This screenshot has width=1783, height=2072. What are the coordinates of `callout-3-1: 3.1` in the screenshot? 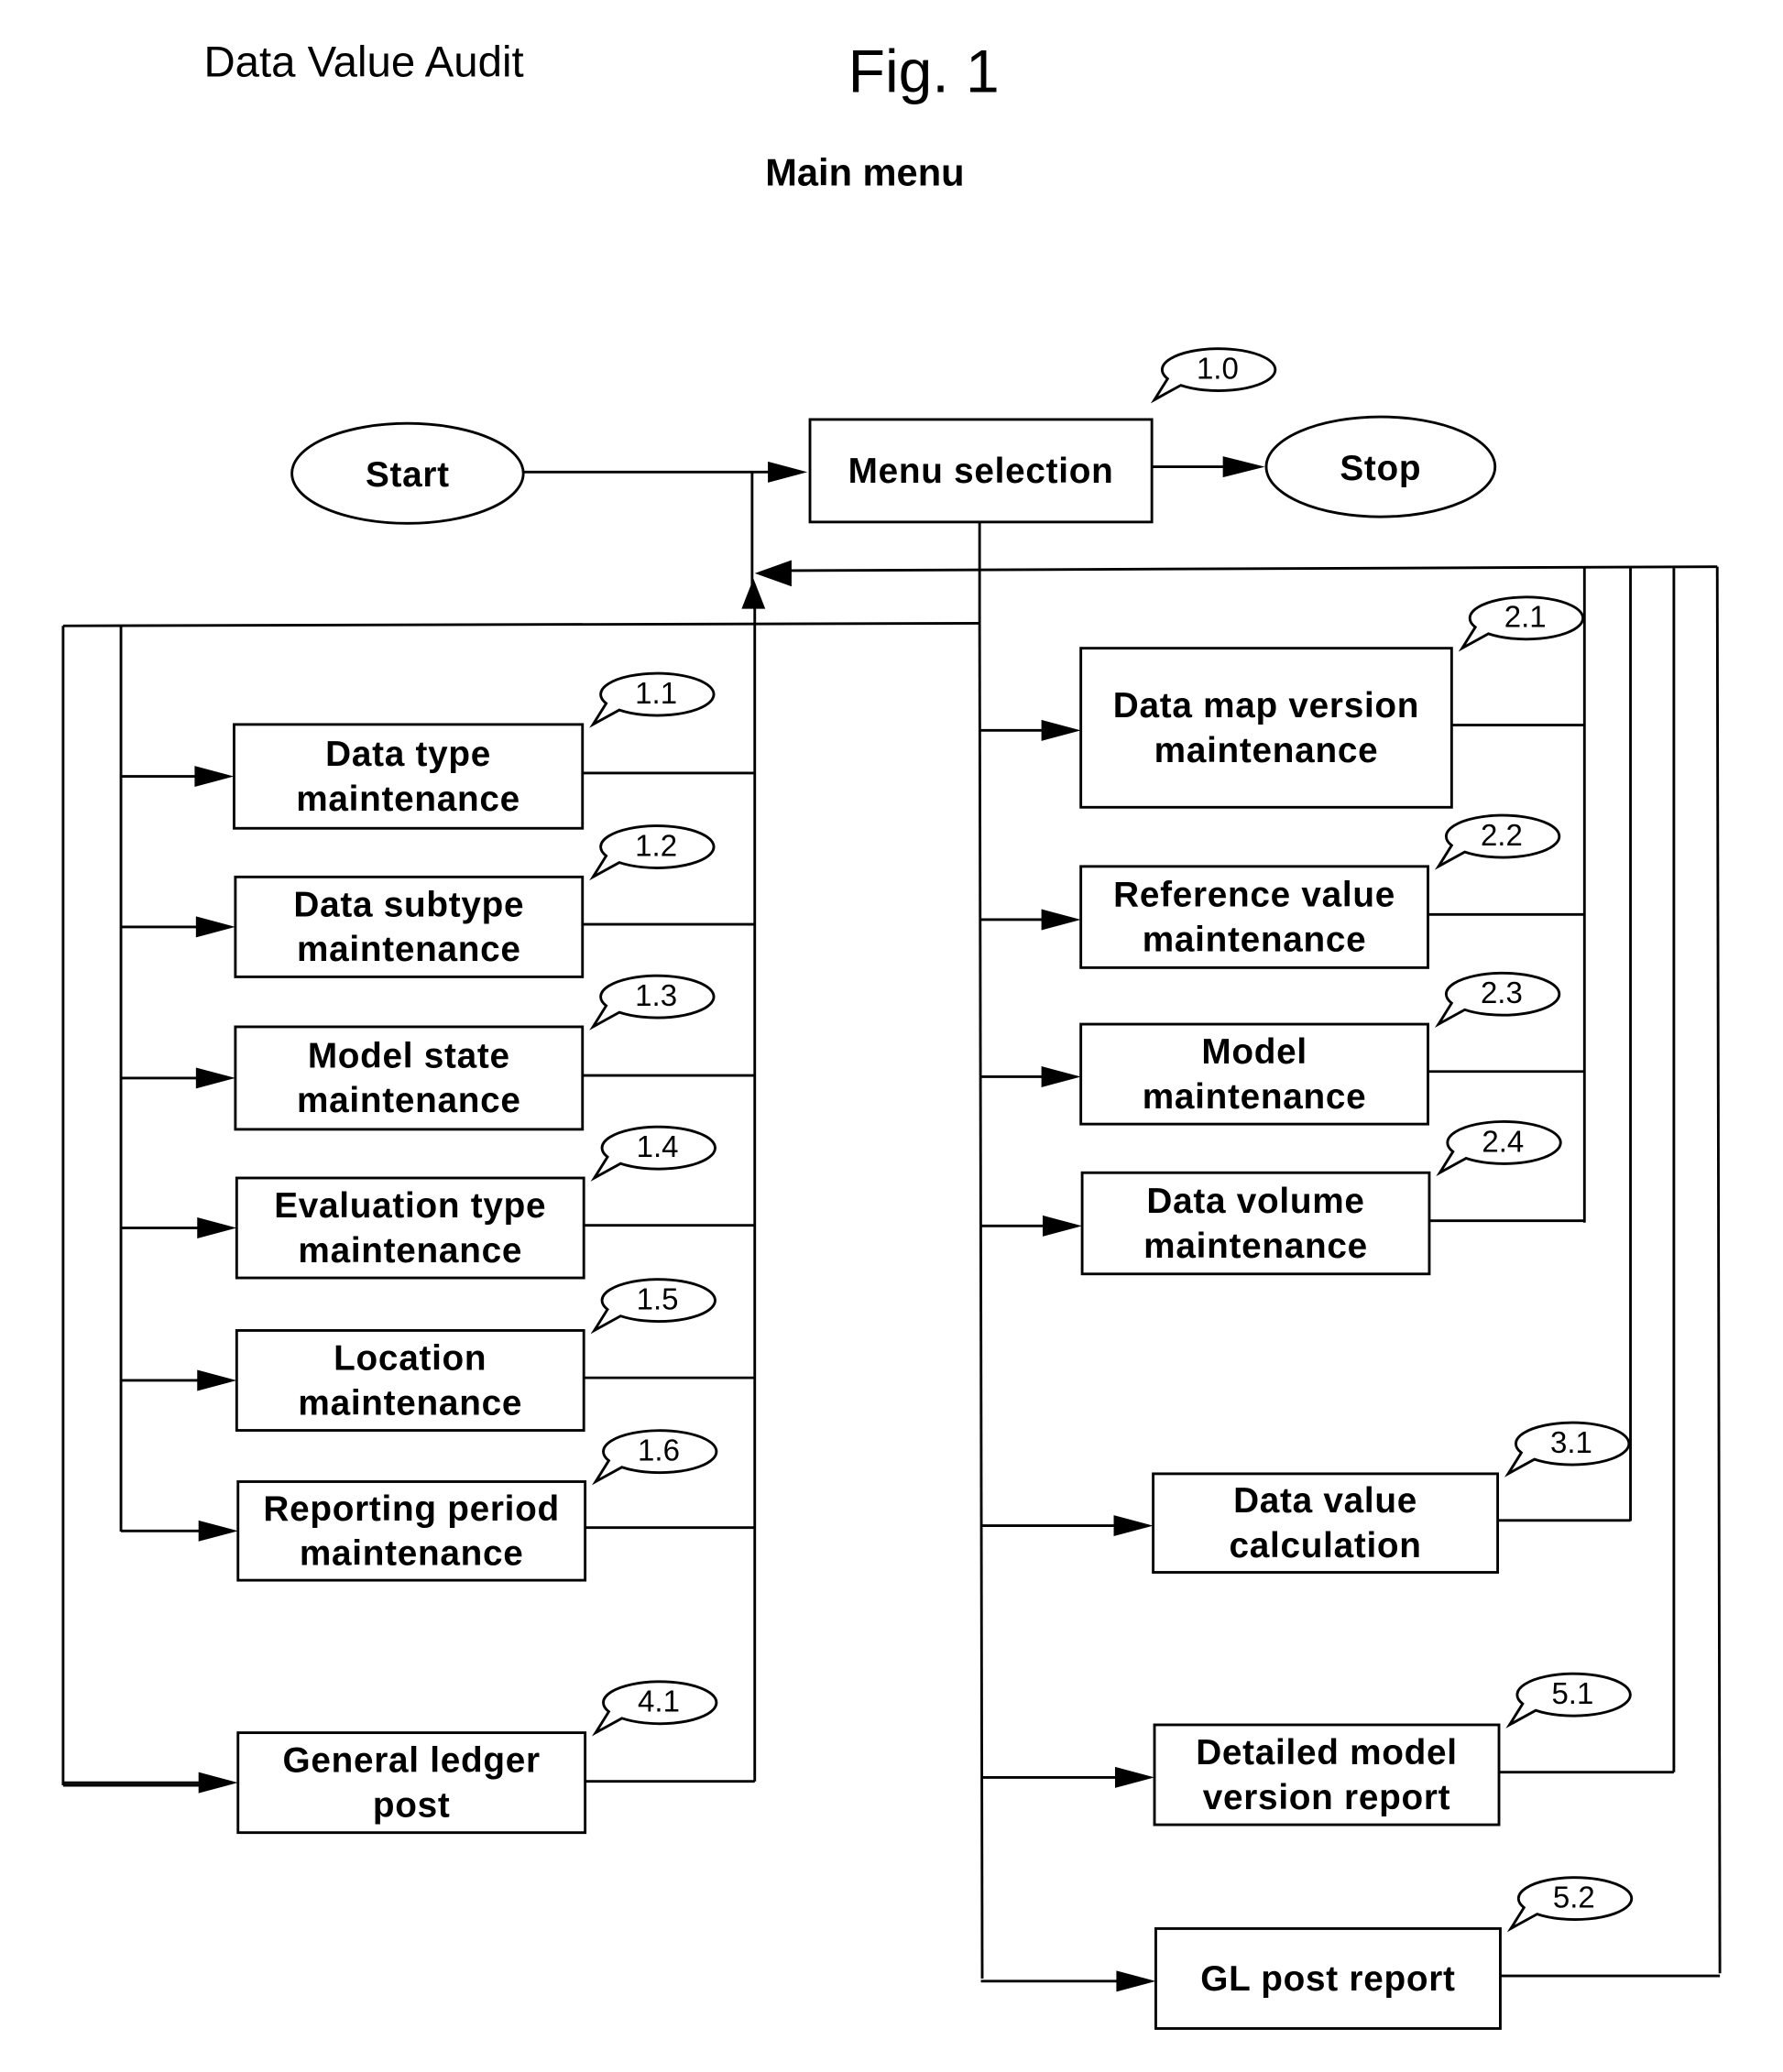 It's located at (1567, 1449).